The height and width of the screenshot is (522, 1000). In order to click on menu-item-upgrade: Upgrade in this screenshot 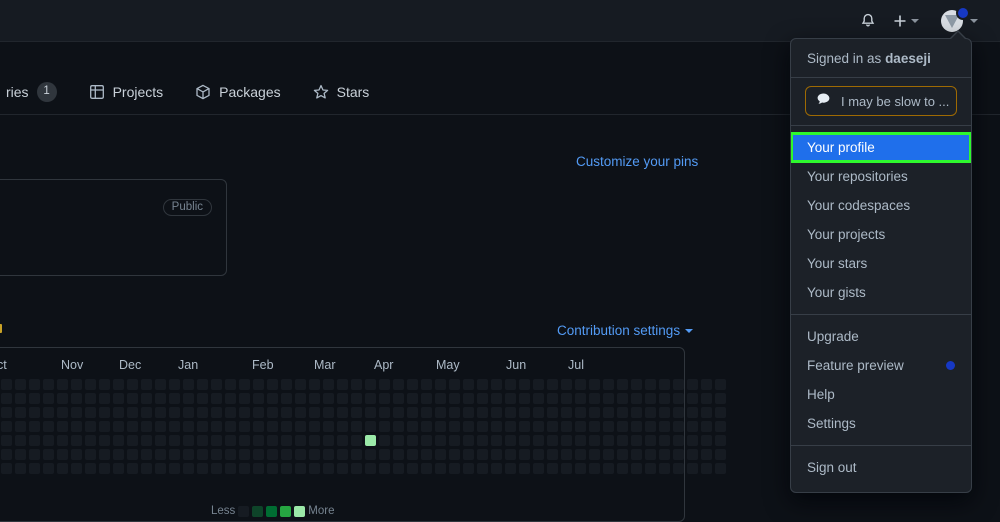, I will do `click(881, 336)`.